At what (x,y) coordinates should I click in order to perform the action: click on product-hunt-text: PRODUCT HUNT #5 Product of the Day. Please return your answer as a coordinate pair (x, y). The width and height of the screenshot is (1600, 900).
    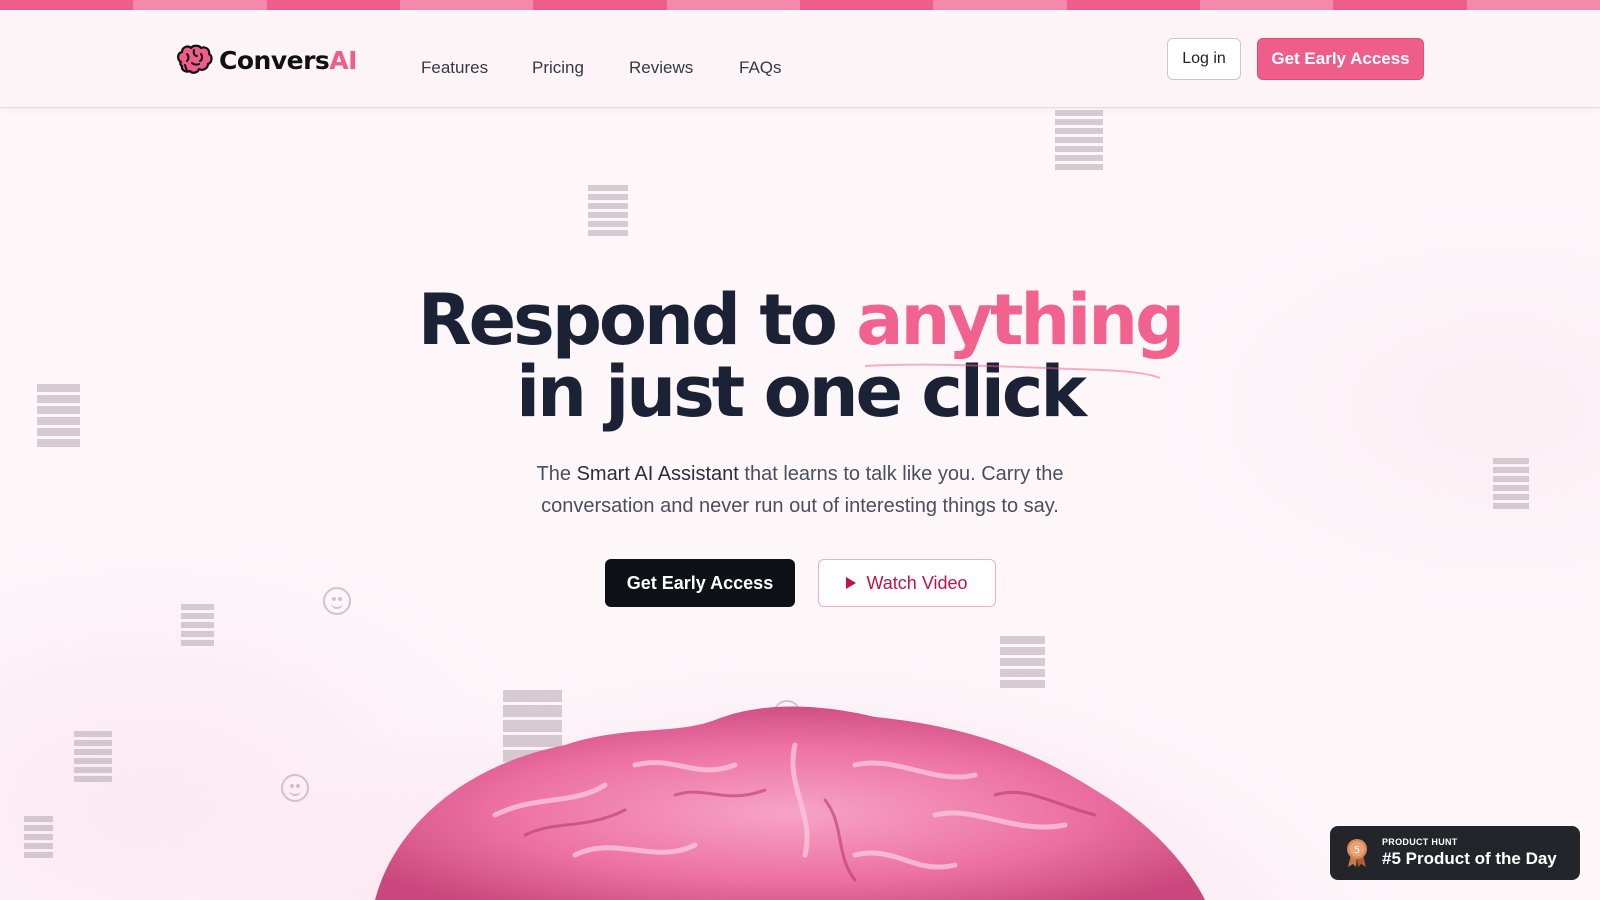
    Looking at the image, I should click on (1469, 853).